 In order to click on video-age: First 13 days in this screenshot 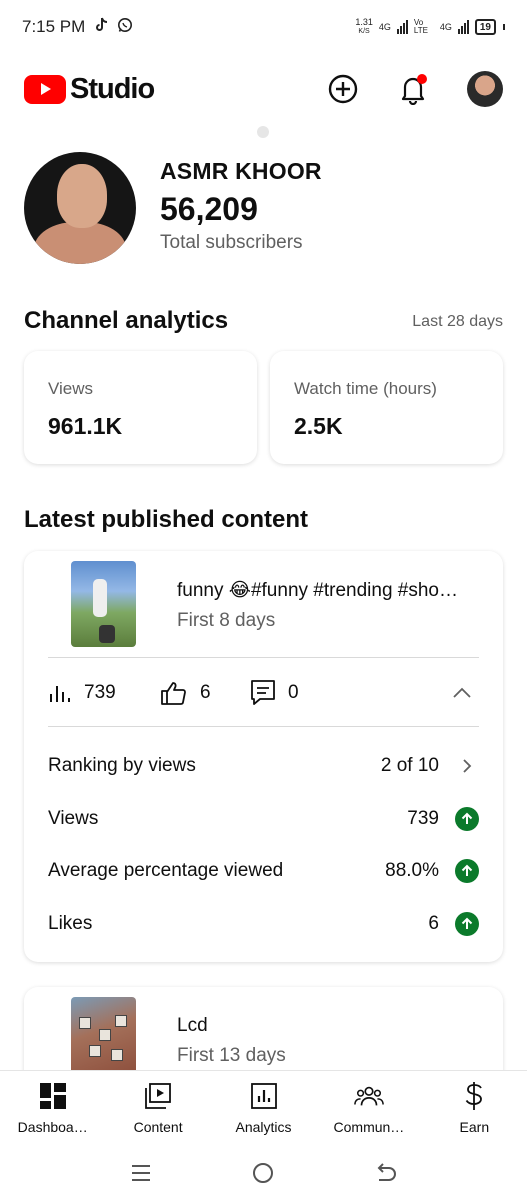, I will do `click(231, 1055)`.